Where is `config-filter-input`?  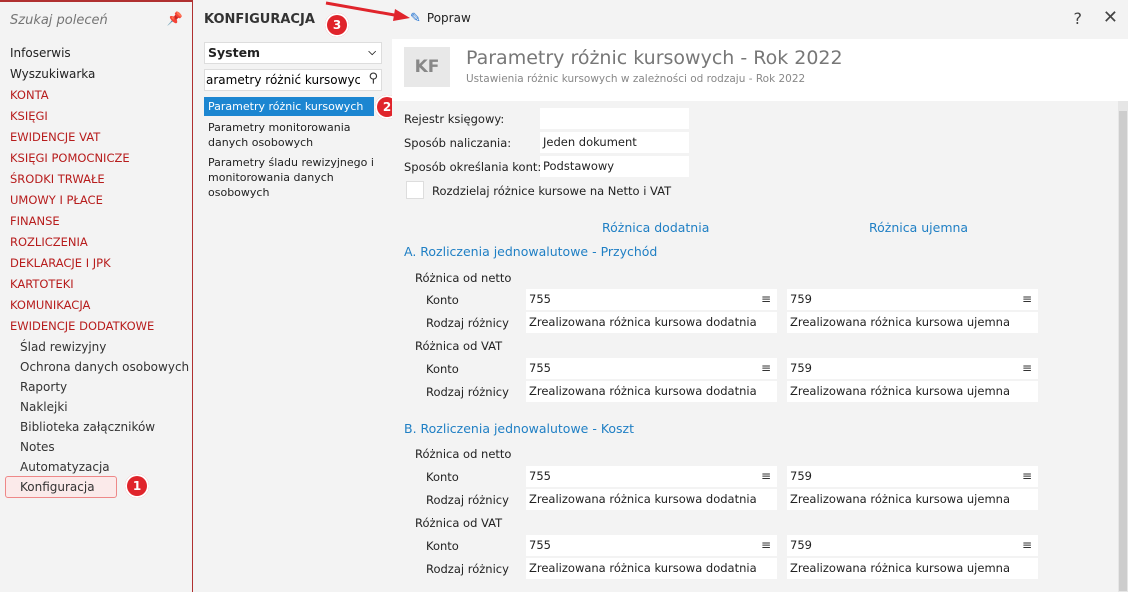
config-filter-input is located at coordinates (282, 80).